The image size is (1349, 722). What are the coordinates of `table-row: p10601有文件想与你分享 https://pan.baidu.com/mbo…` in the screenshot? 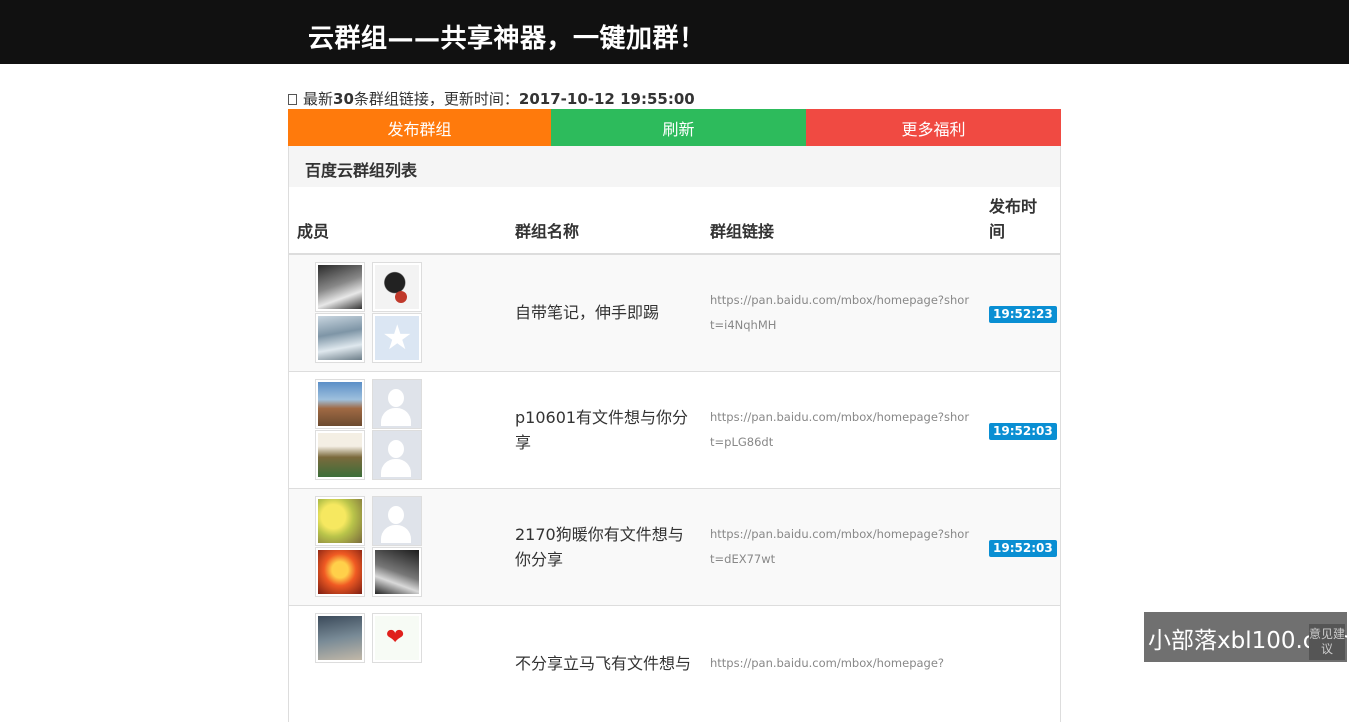 It's located at (674, 429).